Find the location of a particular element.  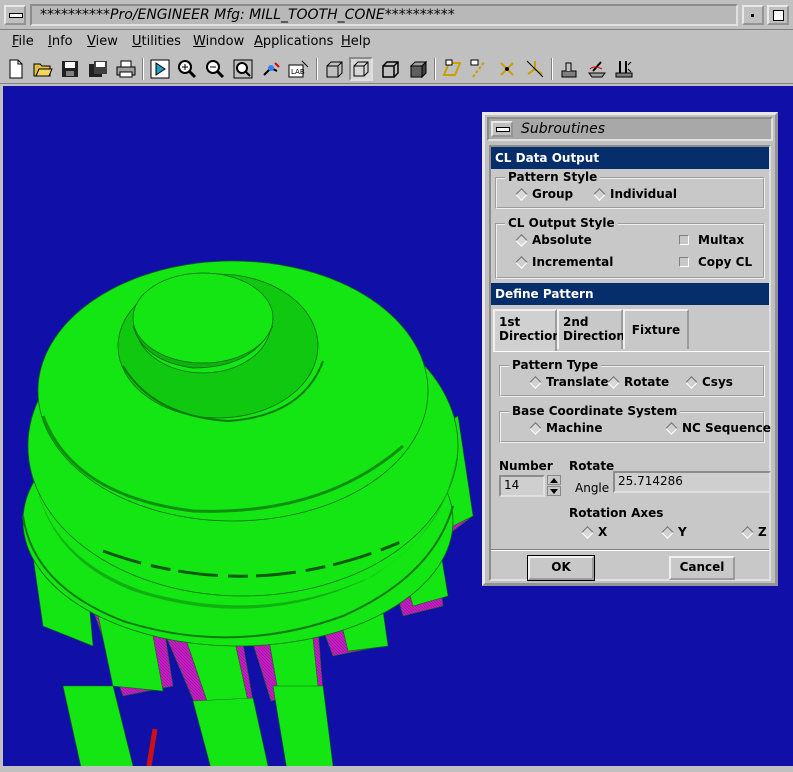

menu-window: Window is located at coordinates (218, 41).